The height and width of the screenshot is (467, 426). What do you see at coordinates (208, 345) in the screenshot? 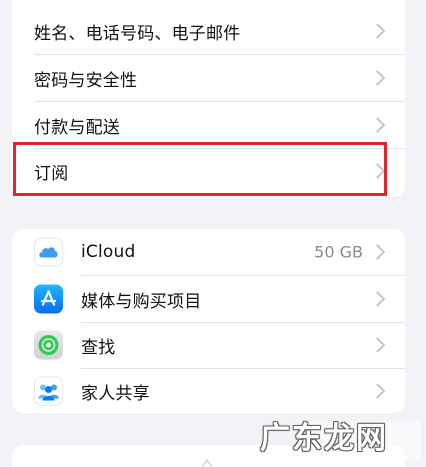
I see `row-find-my: 查找` at bounding box center [208, 345].